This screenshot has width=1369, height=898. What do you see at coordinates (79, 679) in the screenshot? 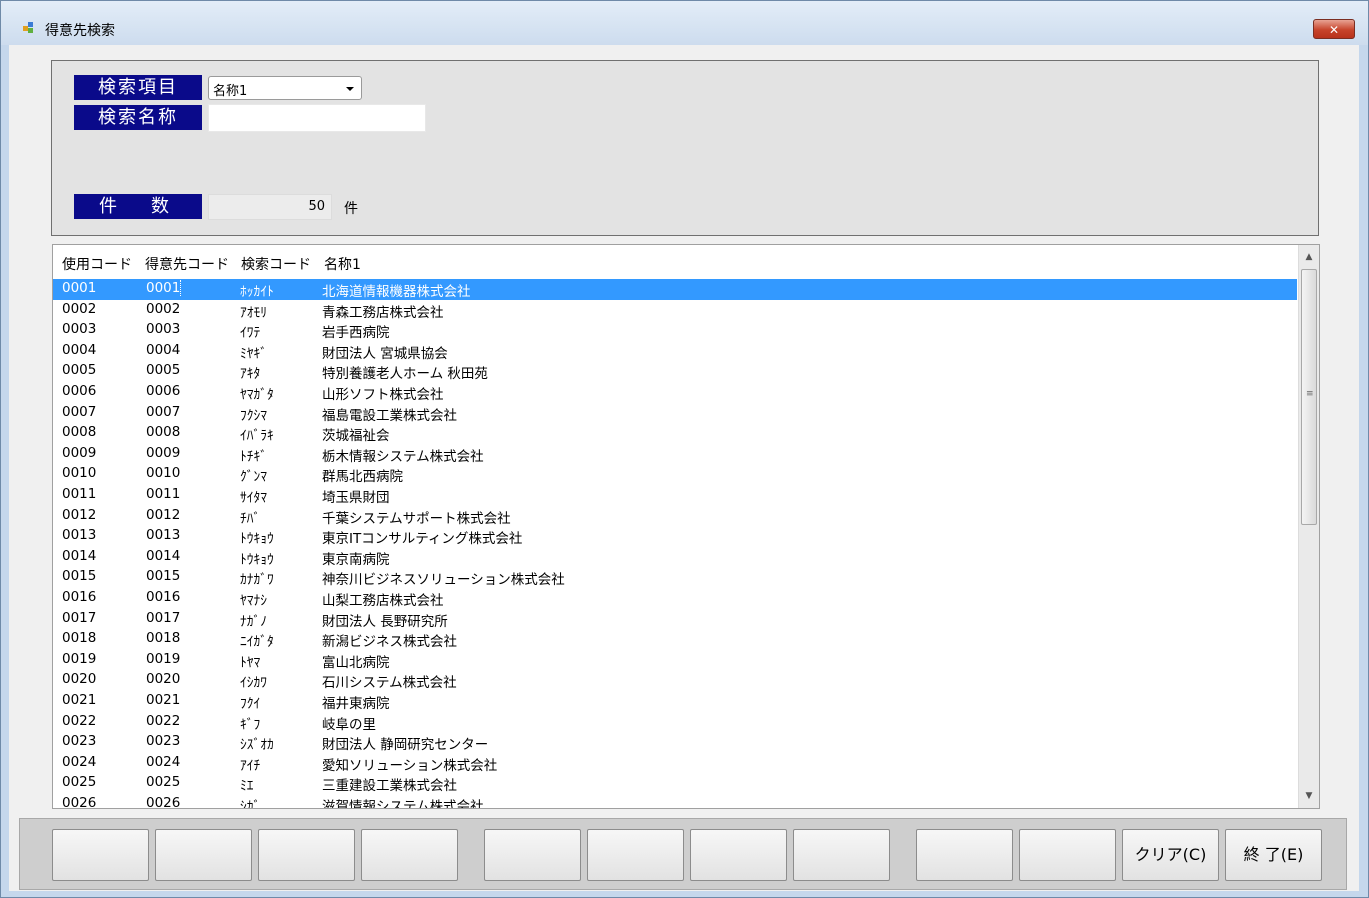
I see `cell-use-code: 0020` at bounding box center [79, 679].